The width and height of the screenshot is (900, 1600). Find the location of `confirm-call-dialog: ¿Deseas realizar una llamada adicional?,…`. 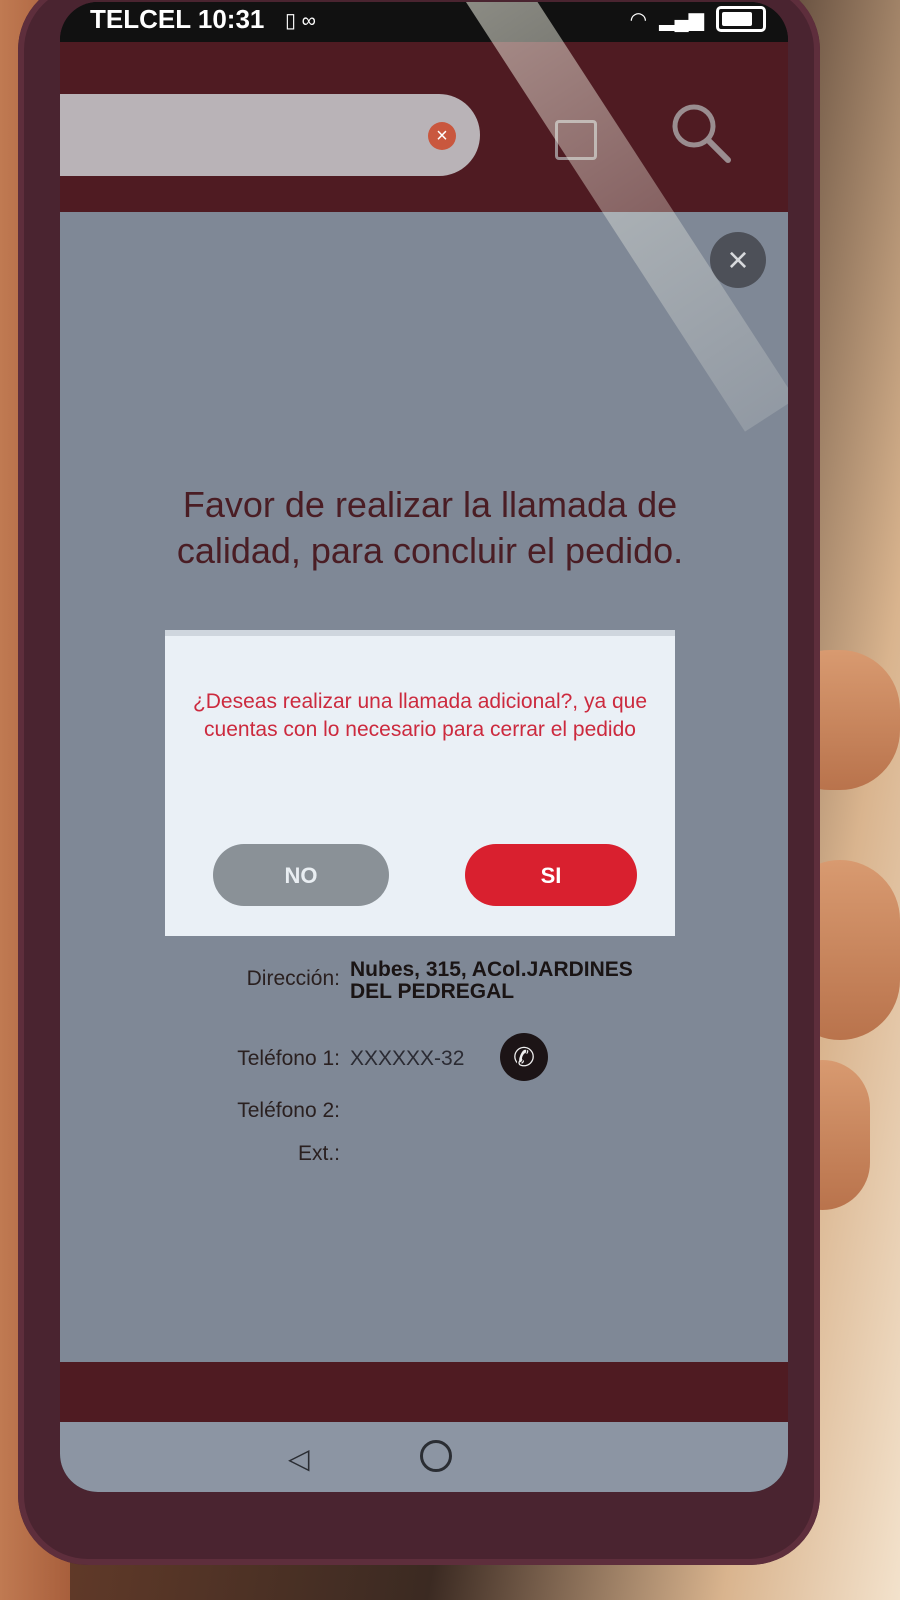

confirm-call-dialog: ¿Deseas realizar una llamada adicional?,… is located at coordinates (420, 783).